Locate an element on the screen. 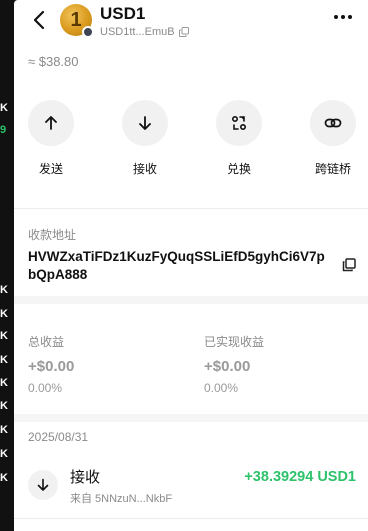 The width and height of the screenshot is (368, 531). receive-button: 接收 is located at coordinates (145, 138).